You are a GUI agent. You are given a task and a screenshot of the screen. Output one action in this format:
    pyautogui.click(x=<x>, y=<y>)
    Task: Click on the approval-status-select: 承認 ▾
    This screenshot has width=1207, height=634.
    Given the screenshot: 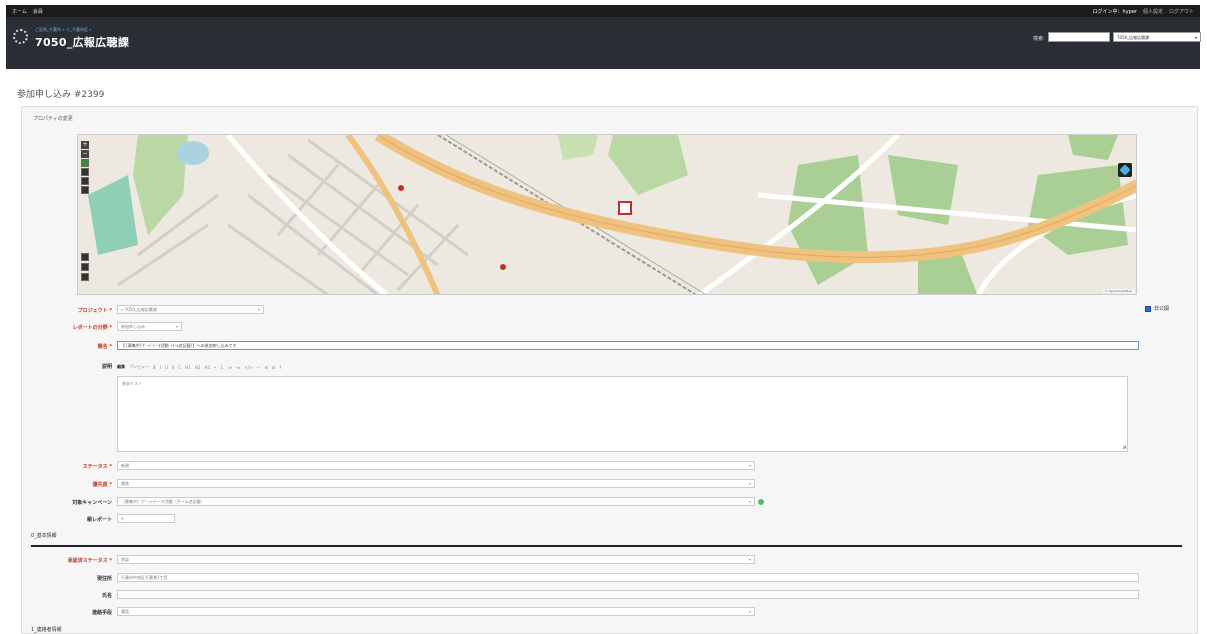 What is the action you would take?
    pyautogui.click(x=436, y=559)
    